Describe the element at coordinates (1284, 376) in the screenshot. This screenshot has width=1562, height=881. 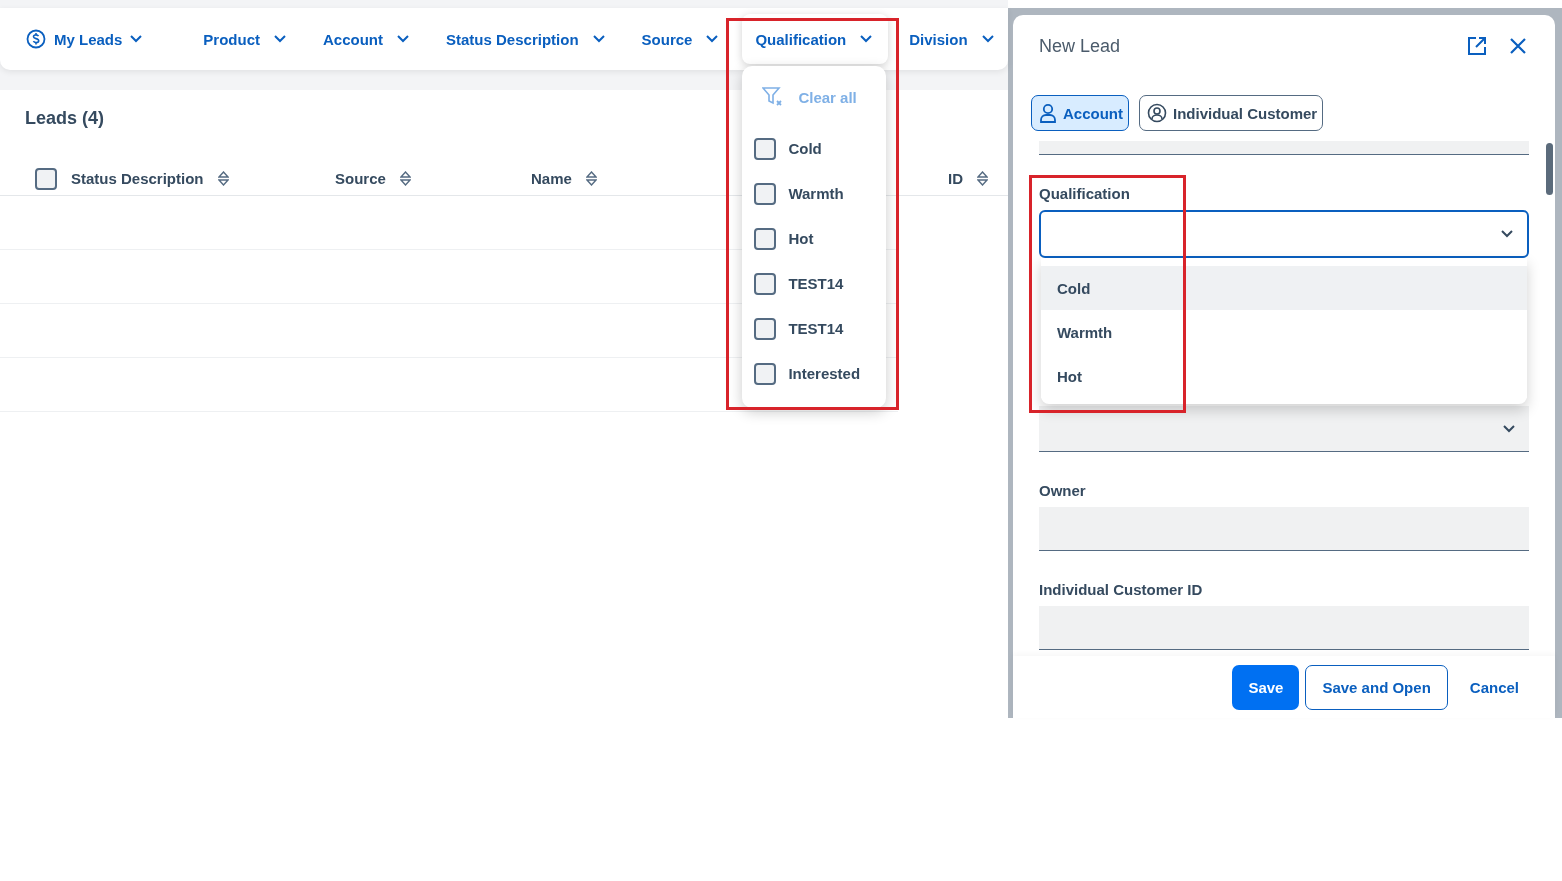
I see `dropdown-option: Hot` at that location.